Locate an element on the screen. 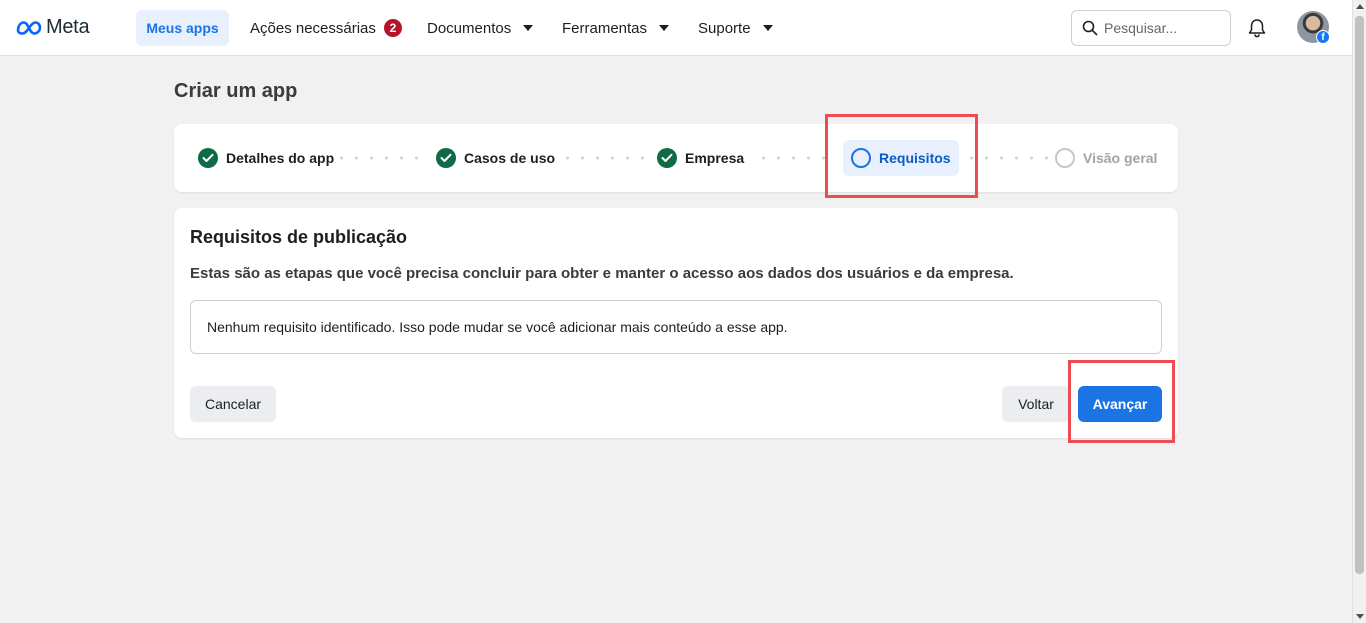 This screenshot has height=623, width=1366. step-label: Empresa is located at coordinates (715, 158).